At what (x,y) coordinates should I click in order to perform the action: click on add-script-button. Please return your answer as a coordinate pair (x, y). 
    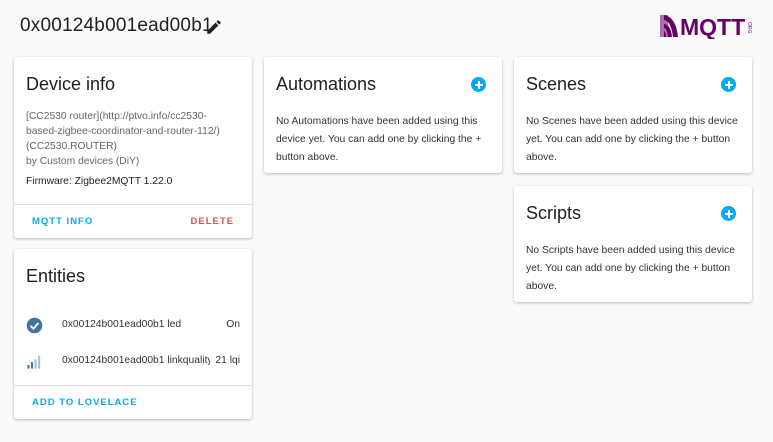
    Looking at the image, I should click on (728, 213).